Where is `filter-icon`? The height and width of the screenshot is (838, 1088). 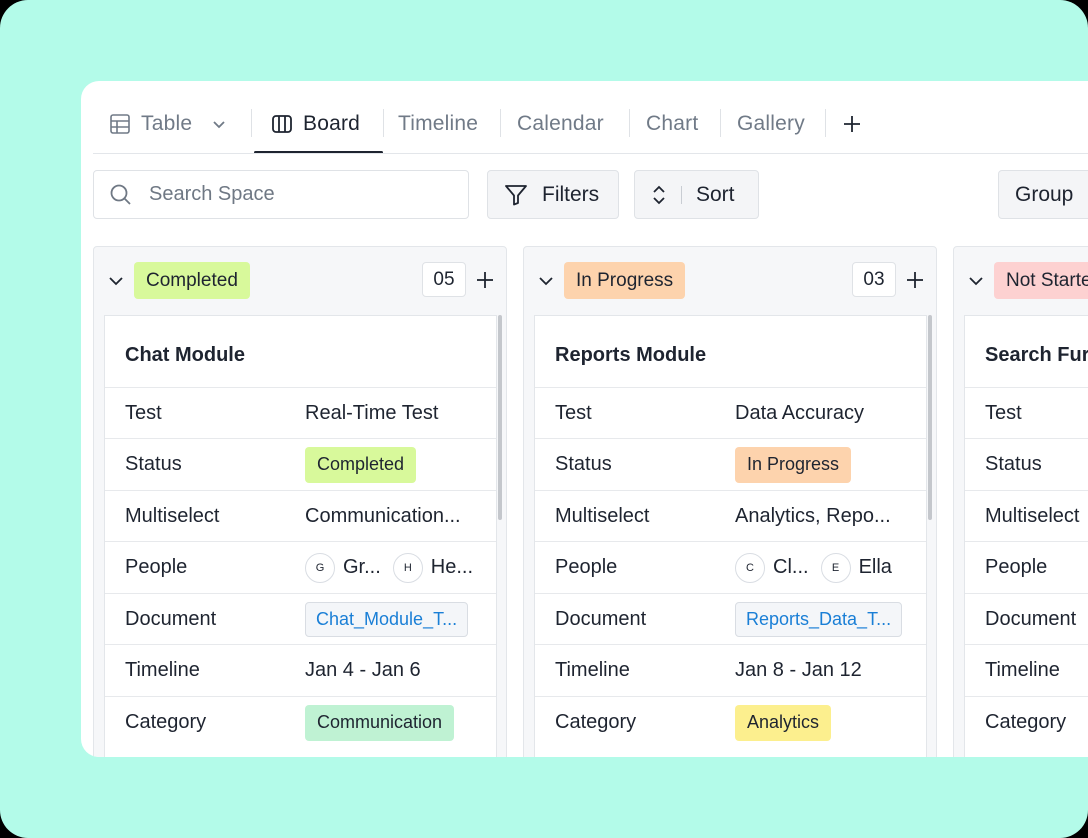 filter-icon is located at coordinates (516, 195).